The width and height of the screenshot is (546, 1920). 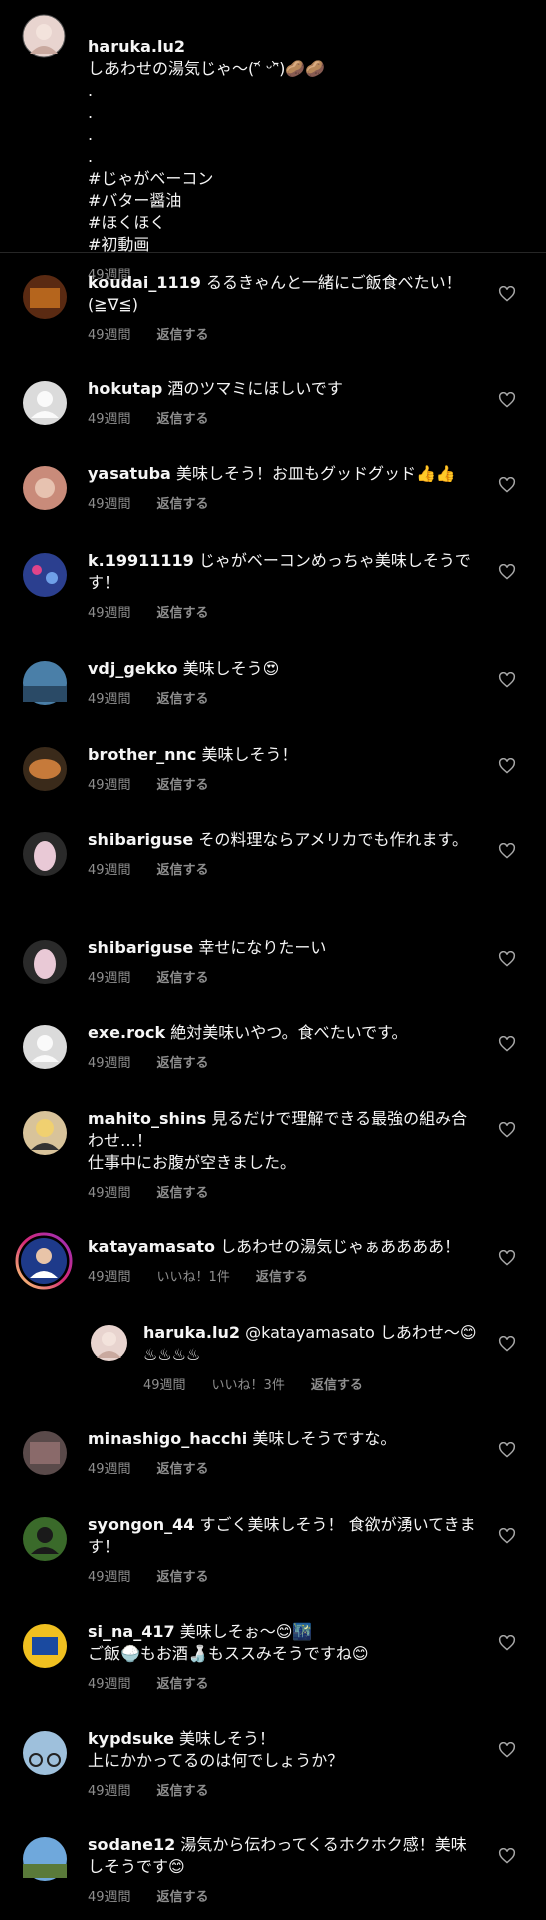 I want to click on comment-username: sodane12, so click(x=131, y=1844).